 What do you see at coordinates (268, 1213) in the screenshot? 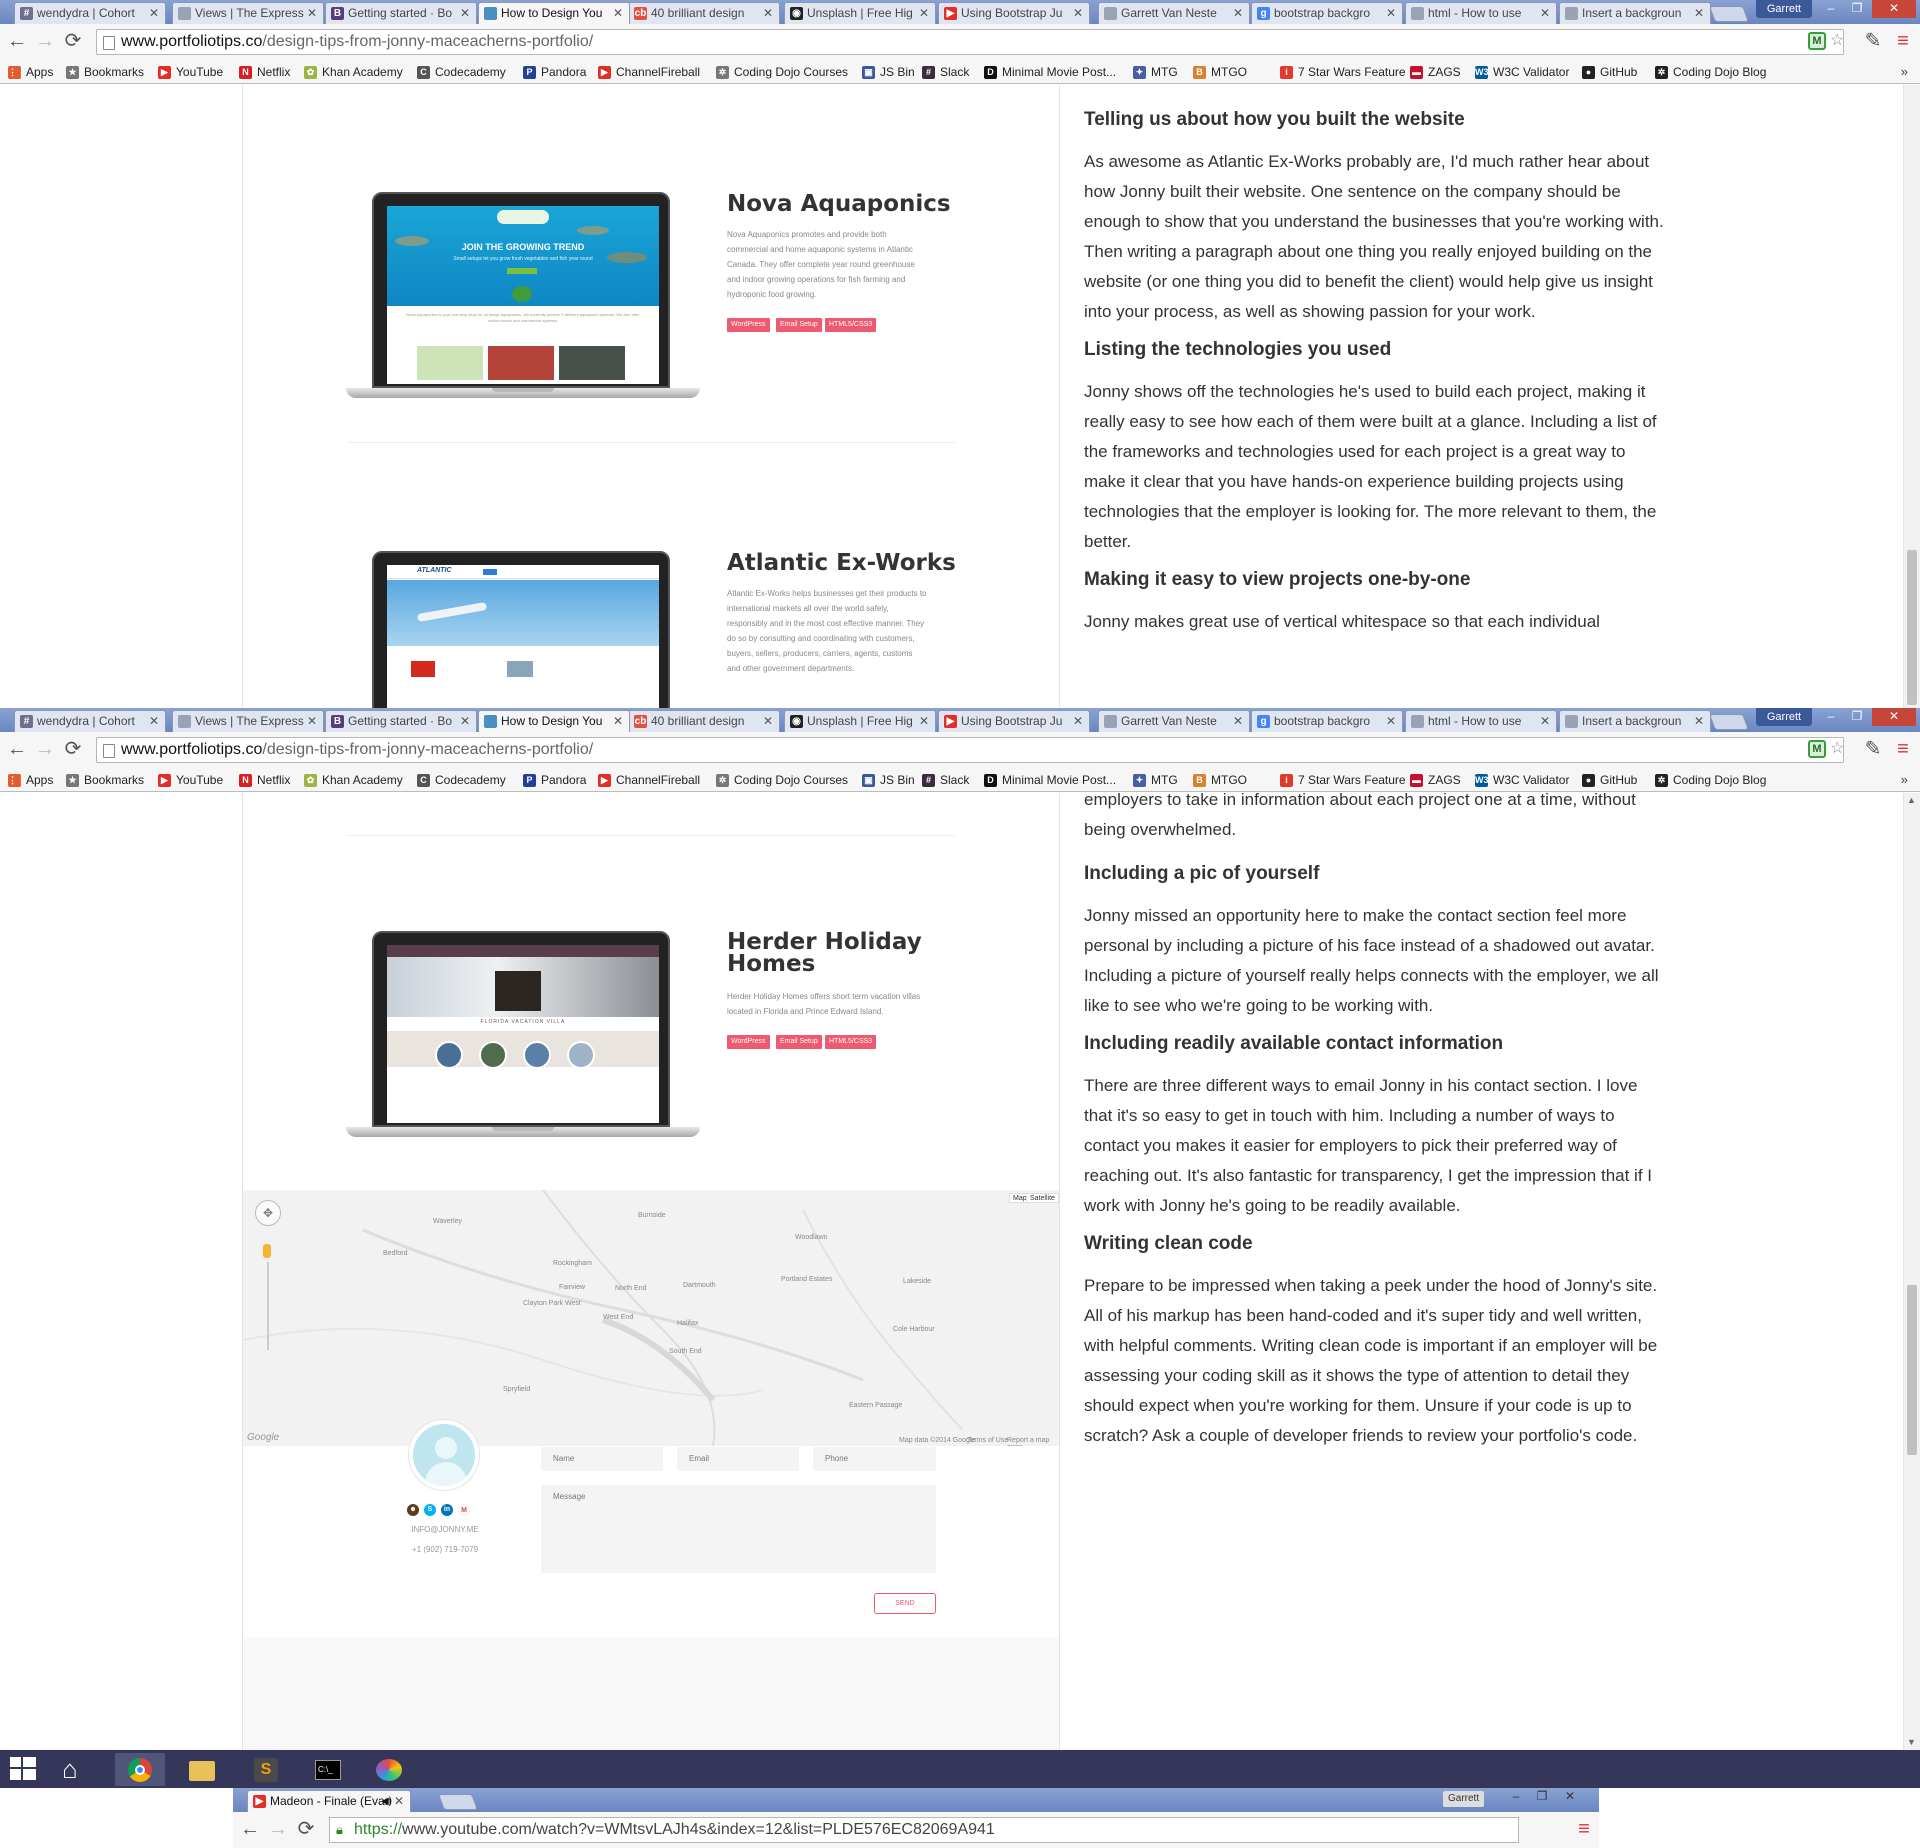
I see `map-pan-control: ✥` at bounding box center [268, 1213].